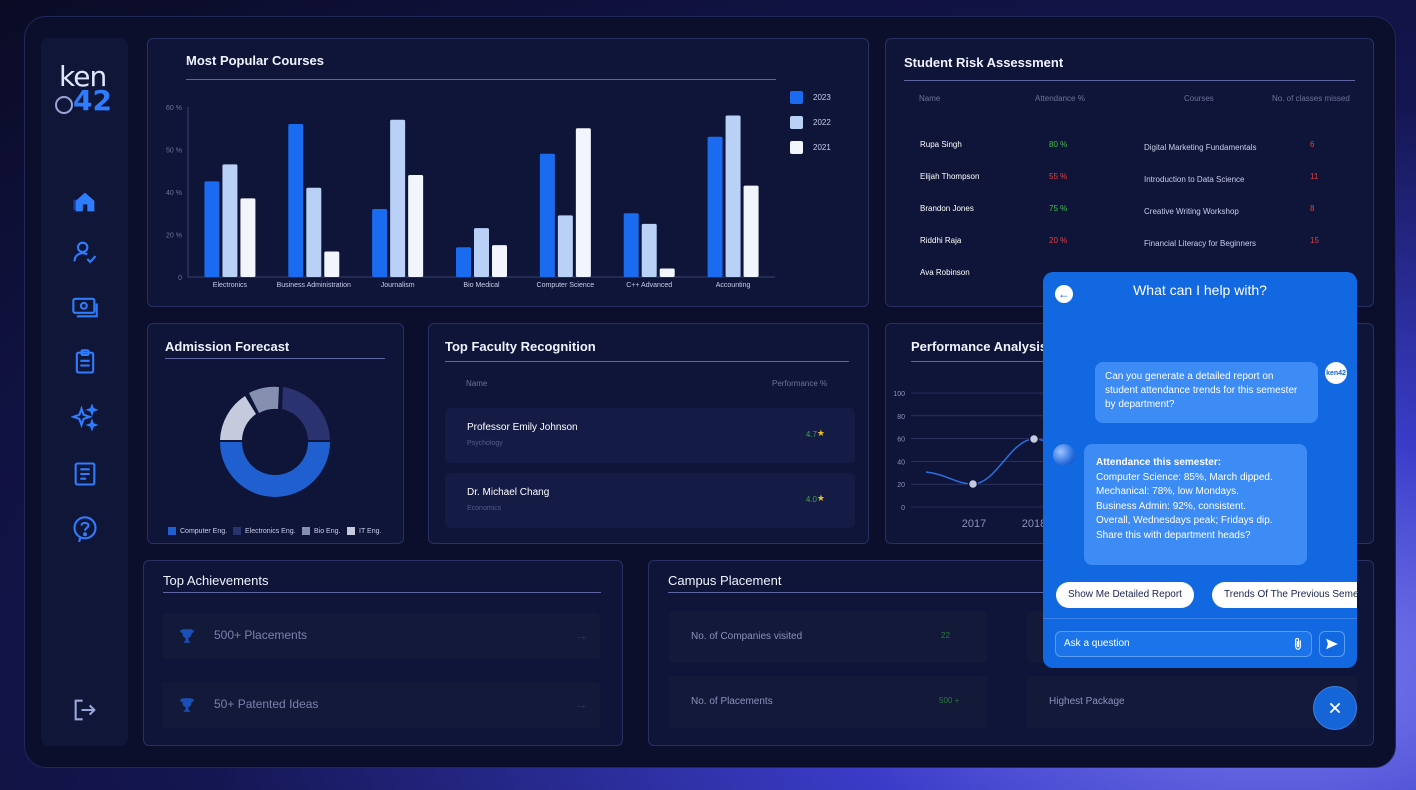 This screenshot has width=1416, height=790. Describe the element at coordinates (508, 492) in the screenshot. I see `faculty-name: Dr. Michael Chang` at that location.